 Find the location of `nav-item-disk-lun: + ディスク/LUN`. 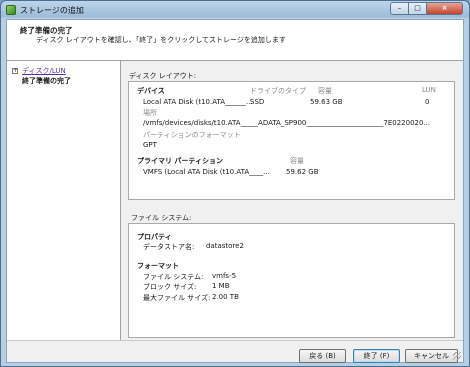

nav-item-disk-lun: + ディスク/LUN is located at coordinates (39, 71).